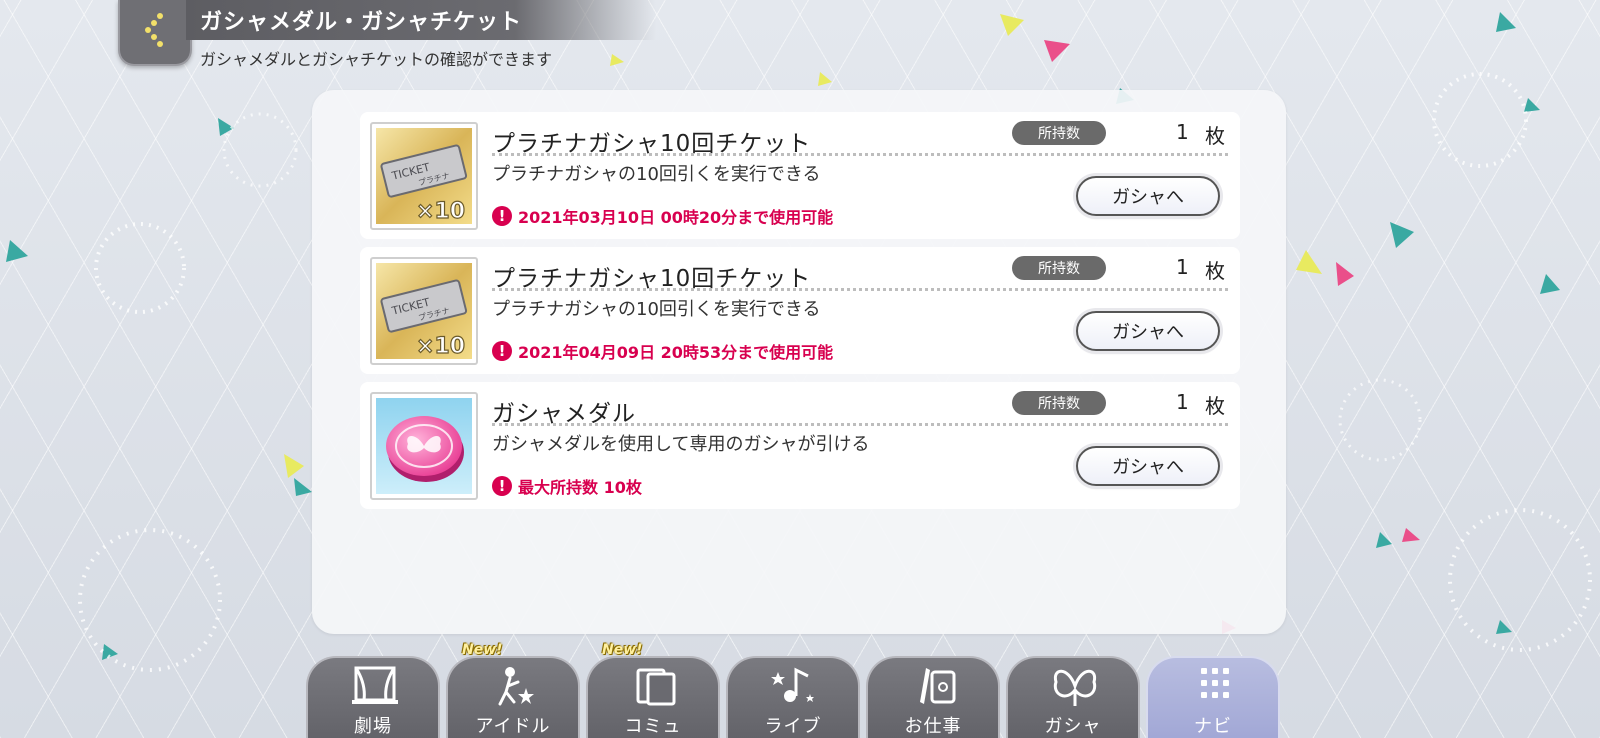 The height and width of the screenshot is (738, 1600). Describe the element at coordinates (513, 726) in the screenshot. I see `nav-label: アイドル` at that location.